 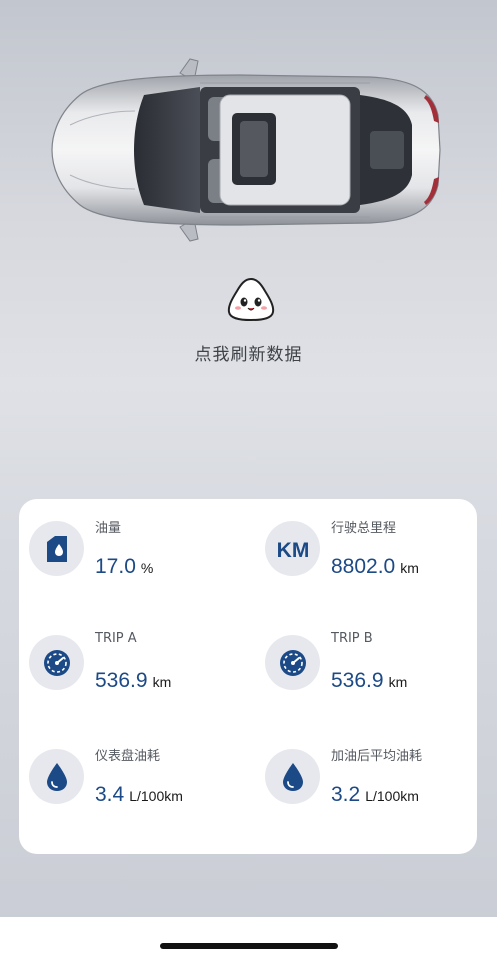 I want to click on stat-unit: %, so click(x=147, y=568).